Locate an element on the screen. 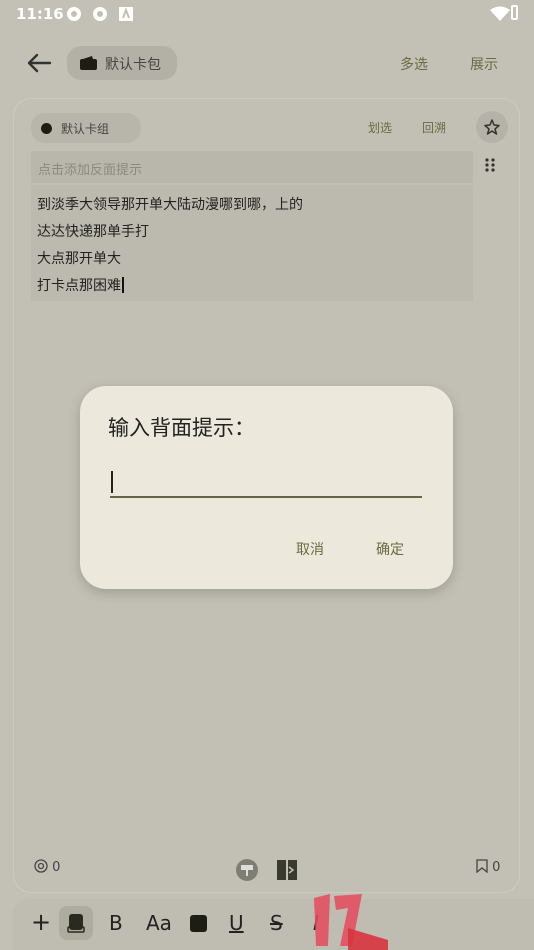  text-cursor is located at coordinates (123, 285).